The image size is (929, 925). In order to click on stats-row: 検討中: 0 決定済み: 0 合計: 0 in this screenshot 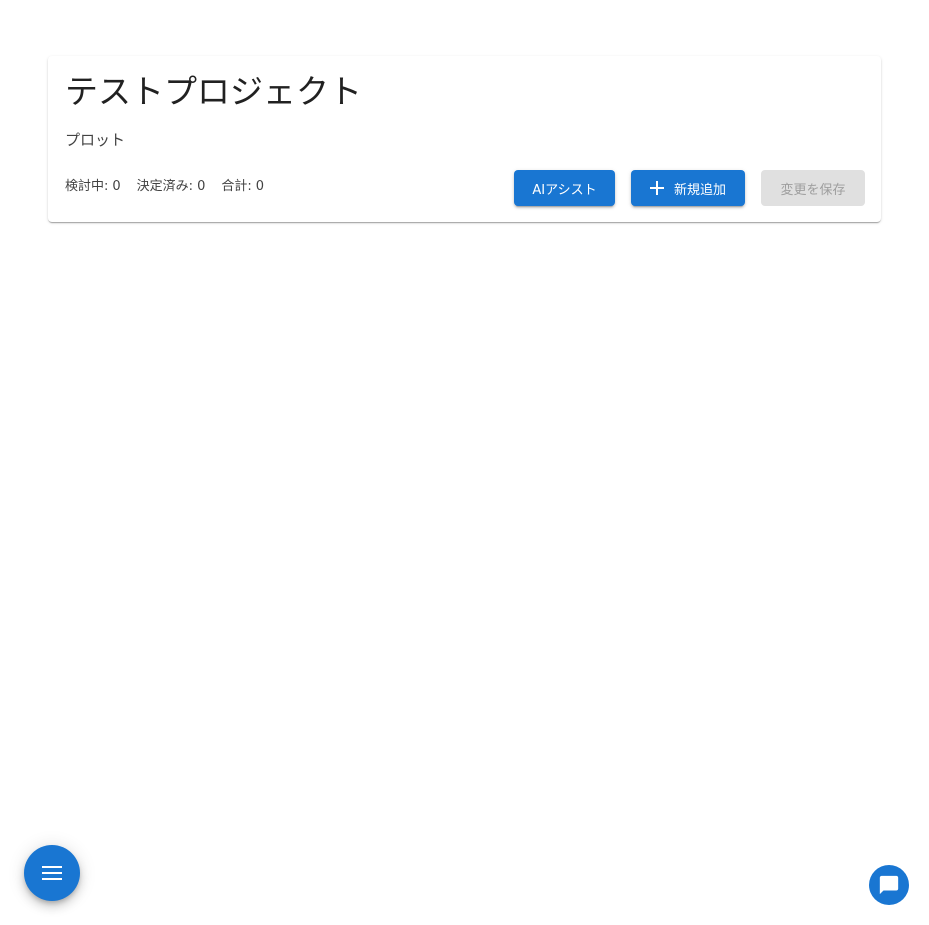, I will do `click(164, 187)`.